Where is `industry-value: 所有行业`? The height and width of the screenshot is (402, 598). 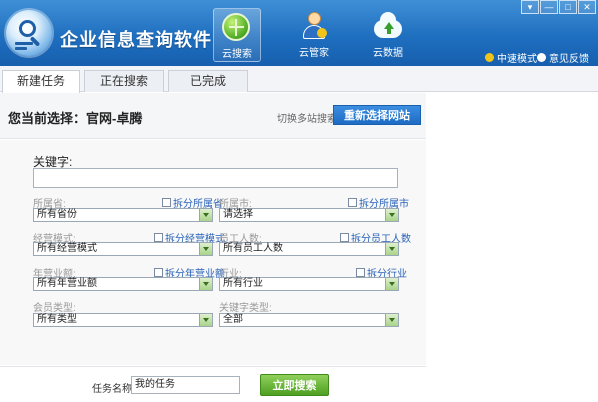 industry-value: 所有行业 is located at coordinates (243, 283).